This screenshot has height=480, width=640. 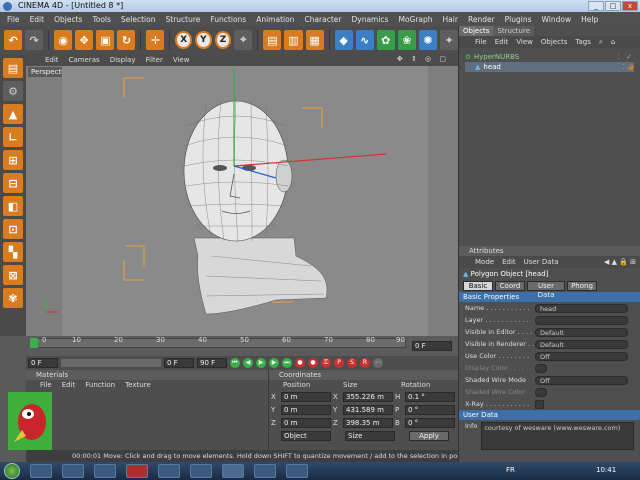 What do you see at coordinates (13, 40) in the screenshot?
I see `undo-icon: ↶` at bounding box center [13, 40].